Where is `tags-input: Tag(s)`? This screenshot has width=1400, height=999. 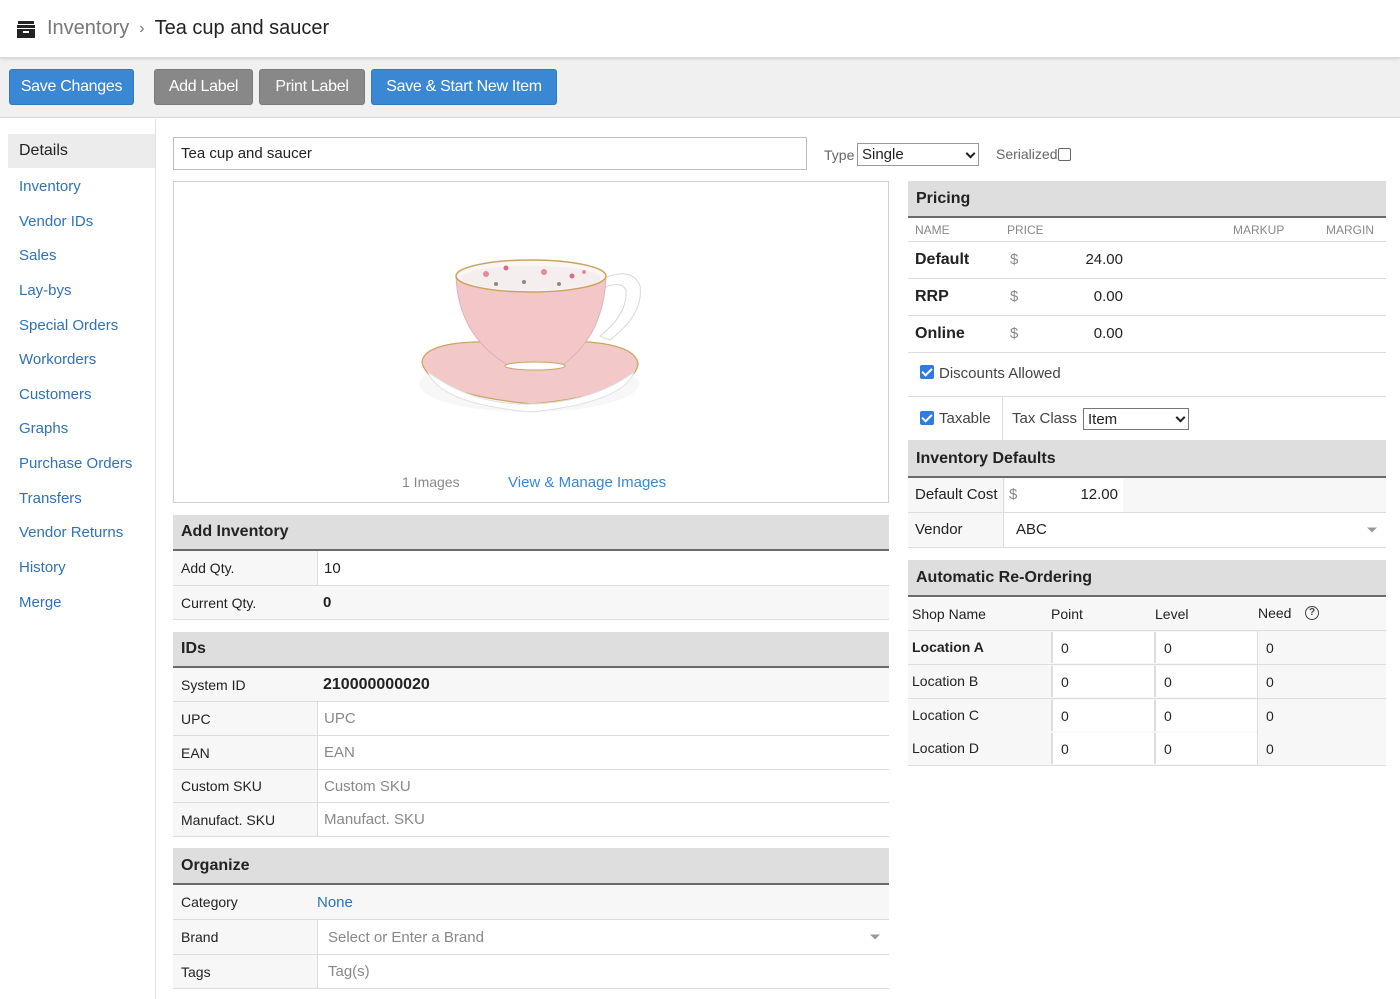
tags-input: Tag(s) is located at coordinates (603, 971).